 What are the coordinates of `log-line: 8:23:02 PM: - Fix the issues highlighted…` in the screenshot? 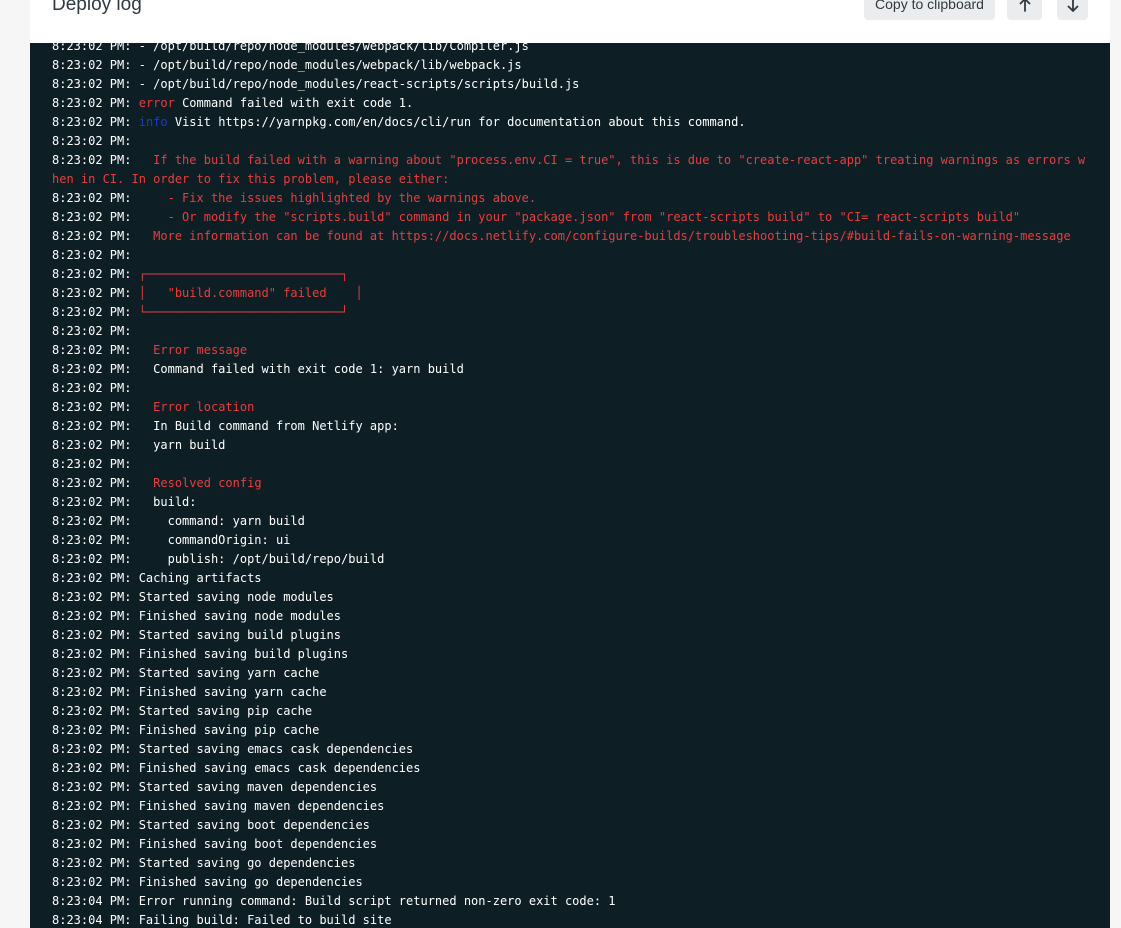 It's located at (572, 198).